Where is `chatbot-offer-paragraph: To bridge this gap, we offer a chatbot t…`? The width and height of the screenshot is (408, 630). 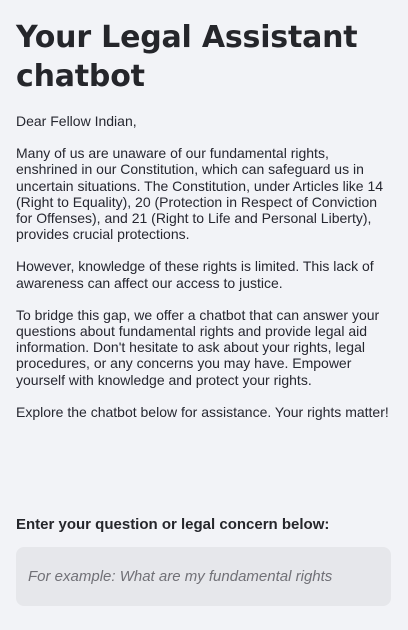
chatbot-offer-paragraph: To bridge this gap, we offer a chatbot t… is located at coordinates (198, 347).